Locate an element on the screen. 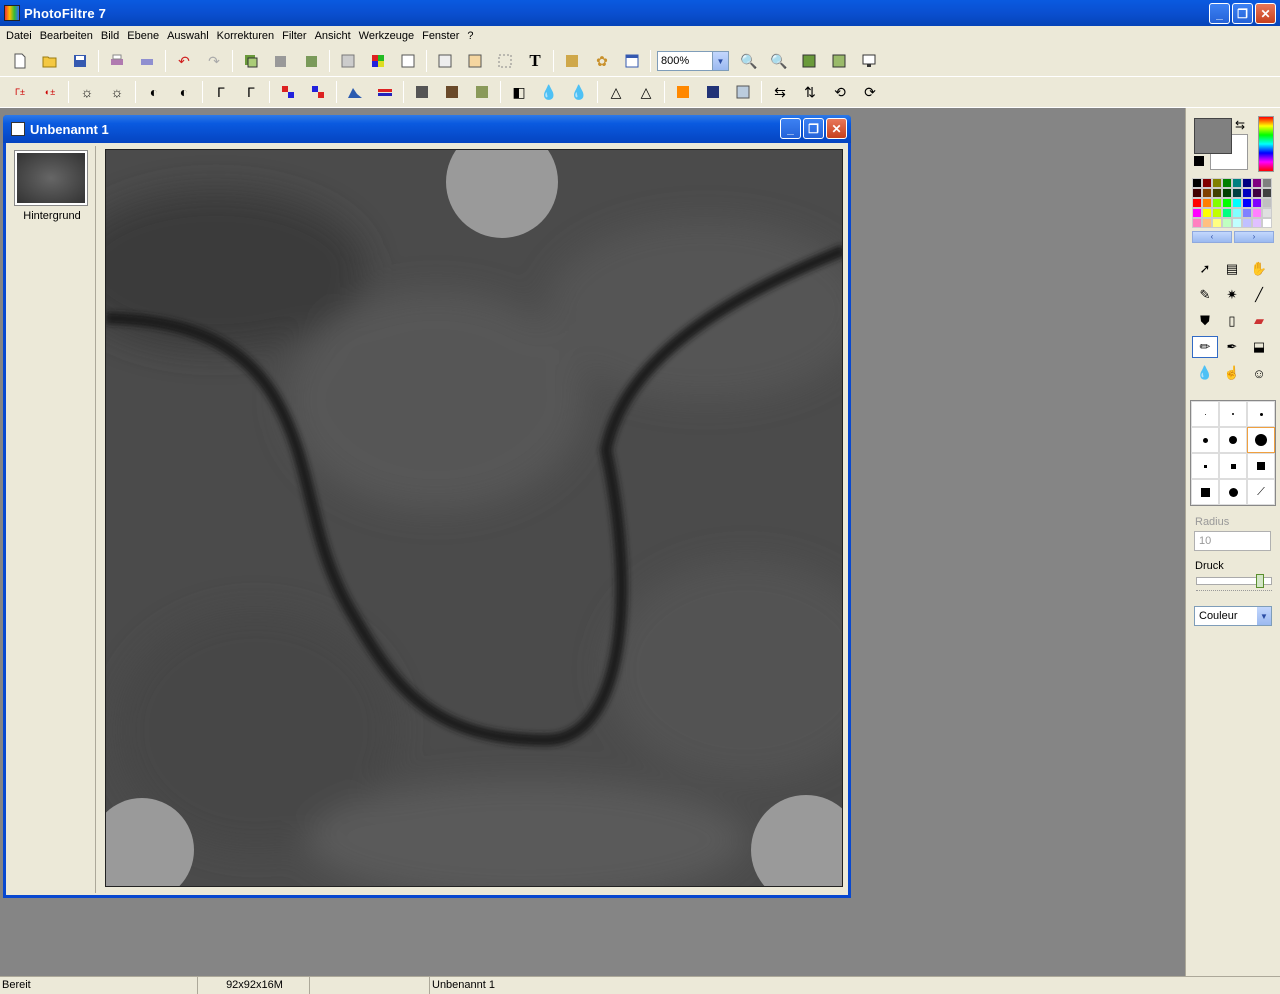  stamp-tool-icon: ⬓ is located at coordinates (1259, 347).